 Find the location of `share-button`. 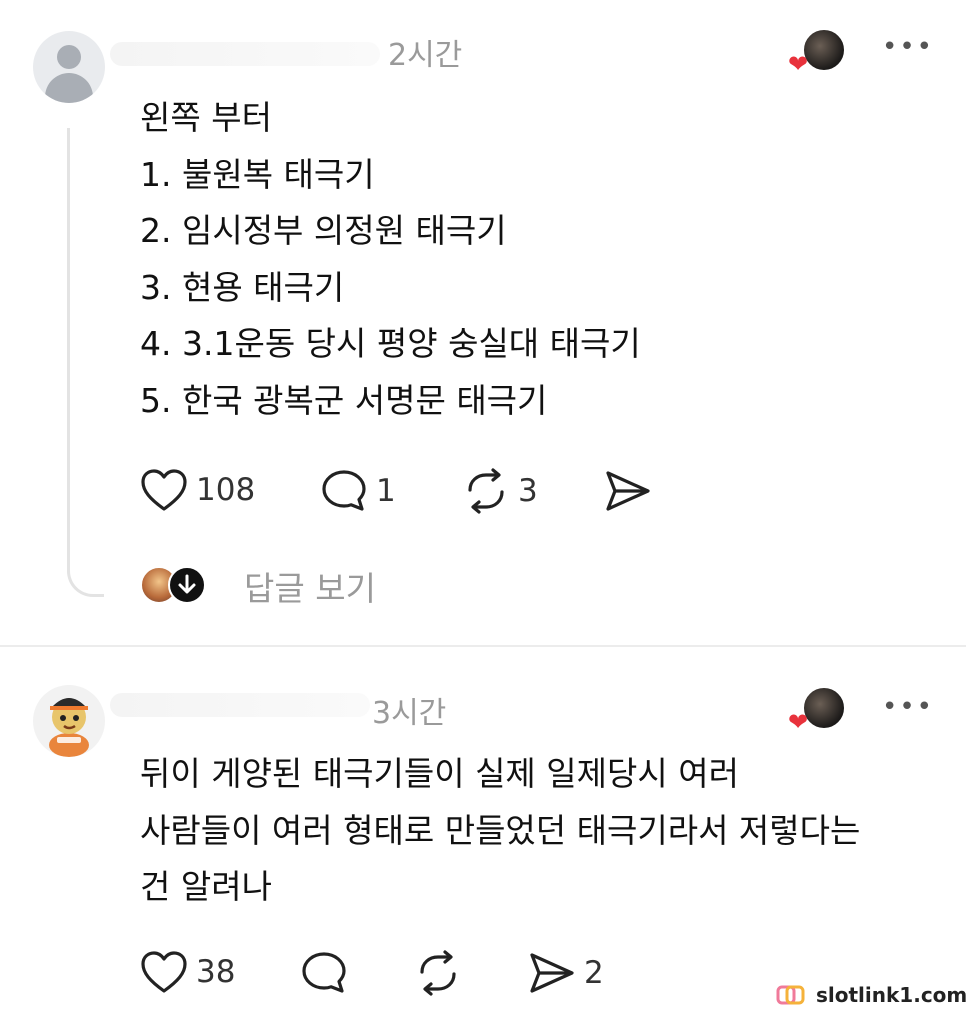

share-button is located at coordinates (628, 491).